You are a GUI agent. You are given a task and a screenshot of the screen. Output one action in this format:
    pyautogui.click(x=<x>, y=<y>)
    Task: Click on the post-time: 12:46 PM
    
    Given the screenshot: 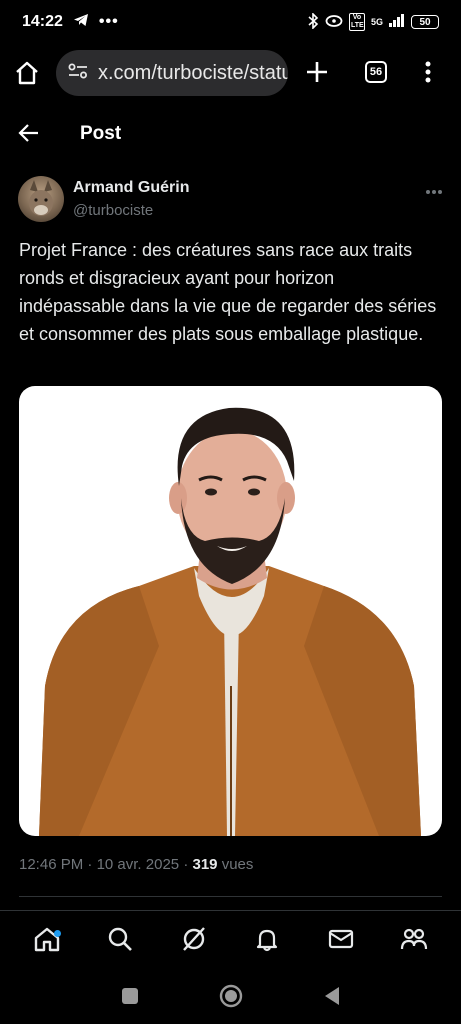 What is the action you would take?
    pyautogui.click(x=51, y=864)
    